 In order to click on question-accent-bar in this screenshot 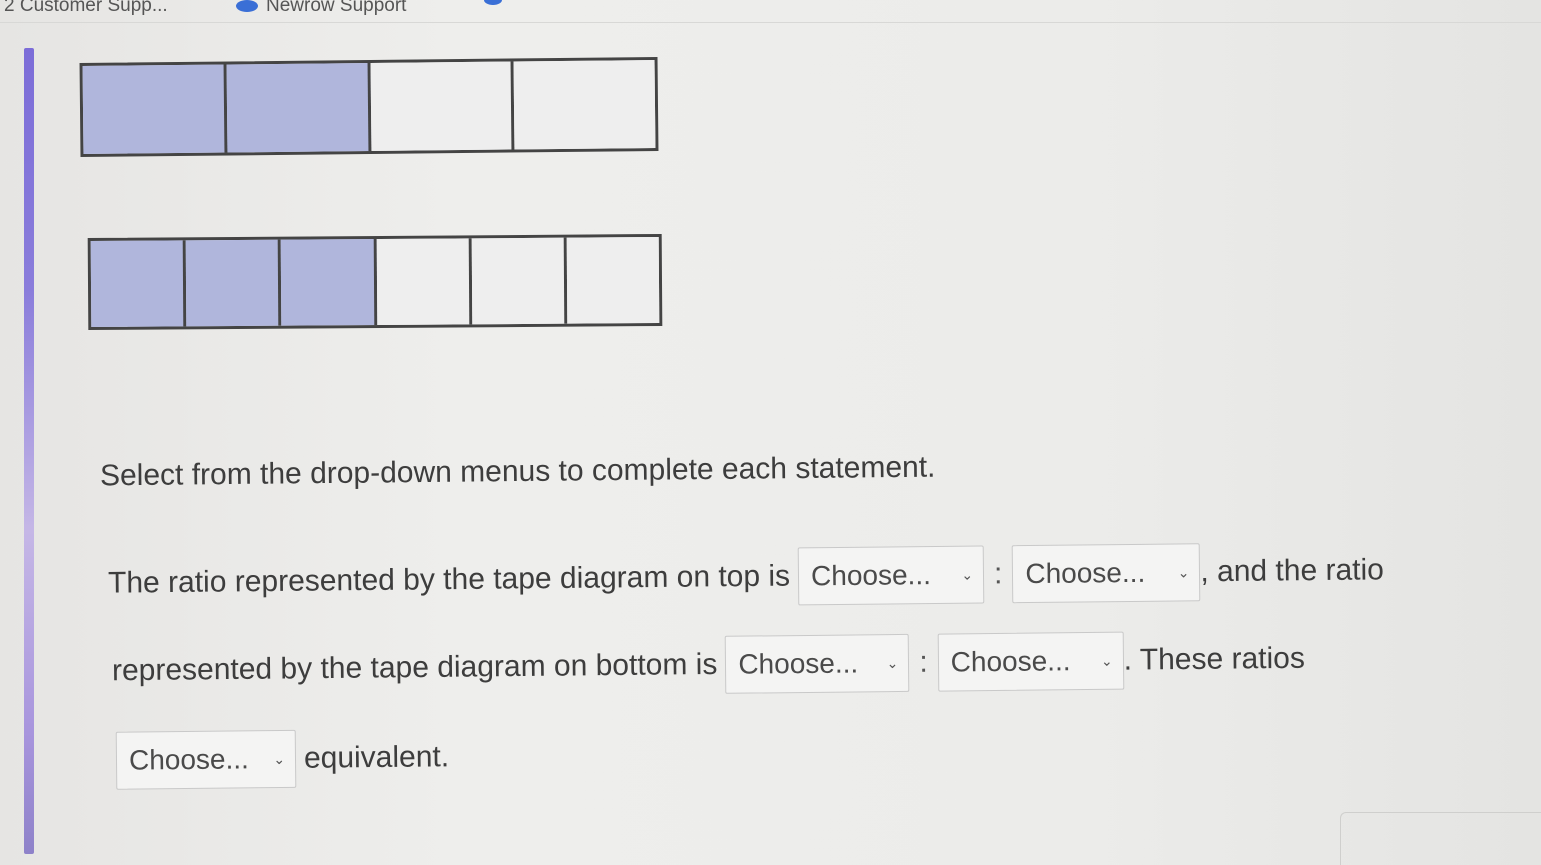, I will do `click(29, 451)`.